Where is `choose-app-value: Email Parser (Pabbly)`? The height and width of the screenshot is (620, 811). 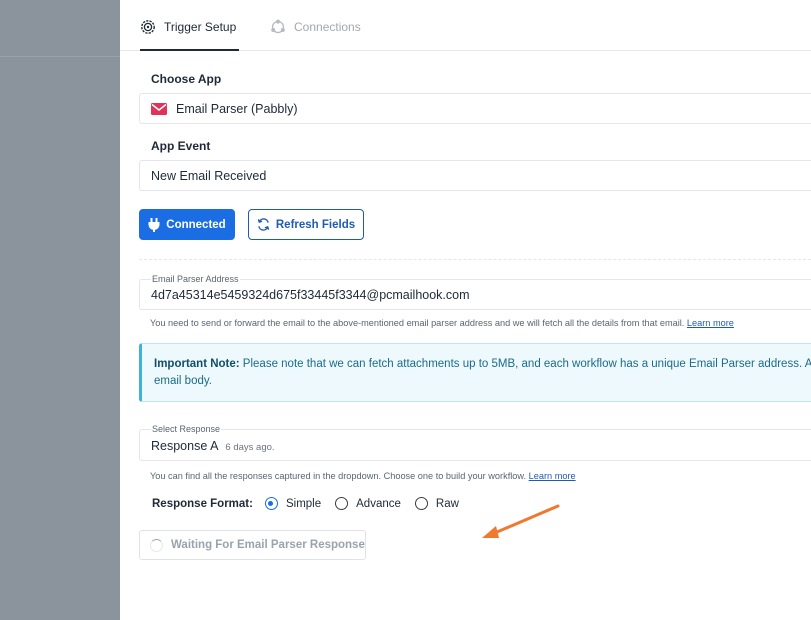
choose-app-value: Email Parser (Pabbly) is located at coordinates (237, 108).